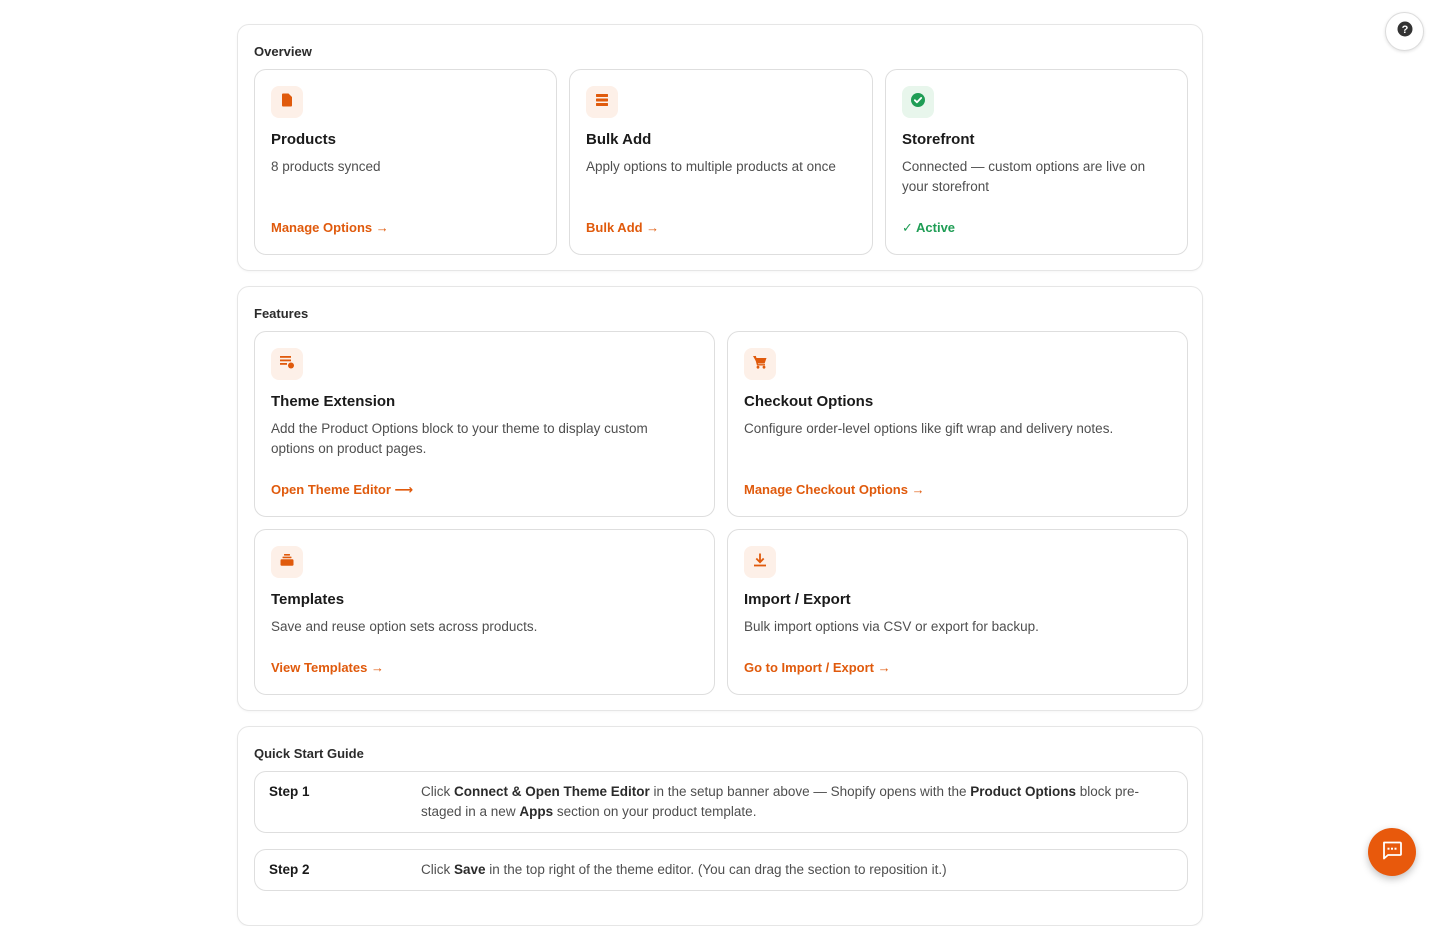  What do you see at coordinates (304, 139) in the screenshot?
I see `card-title: Products` at bounding box center [304, 139].